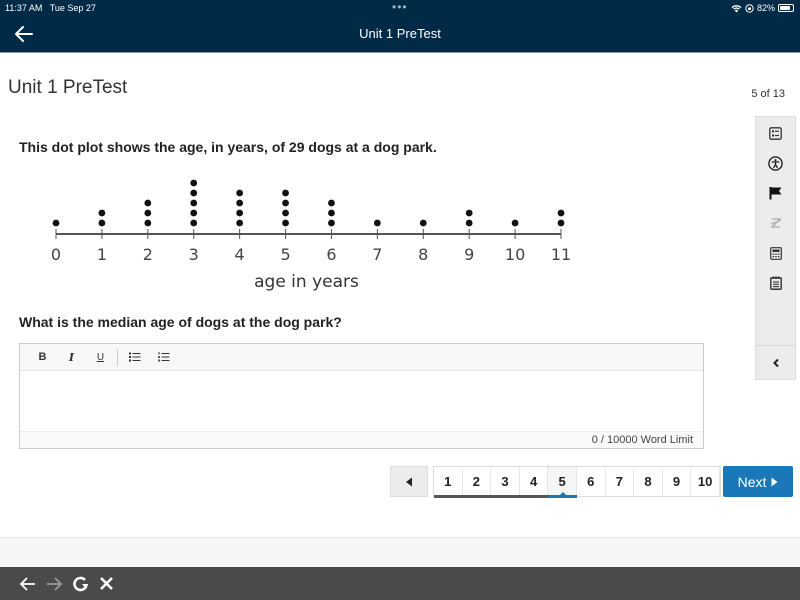 The image size is (800, 600). What do you see at coordinates (448, 481) in the screenshot?
I see `page-button-1: 1` at bounding box center [448, 481].